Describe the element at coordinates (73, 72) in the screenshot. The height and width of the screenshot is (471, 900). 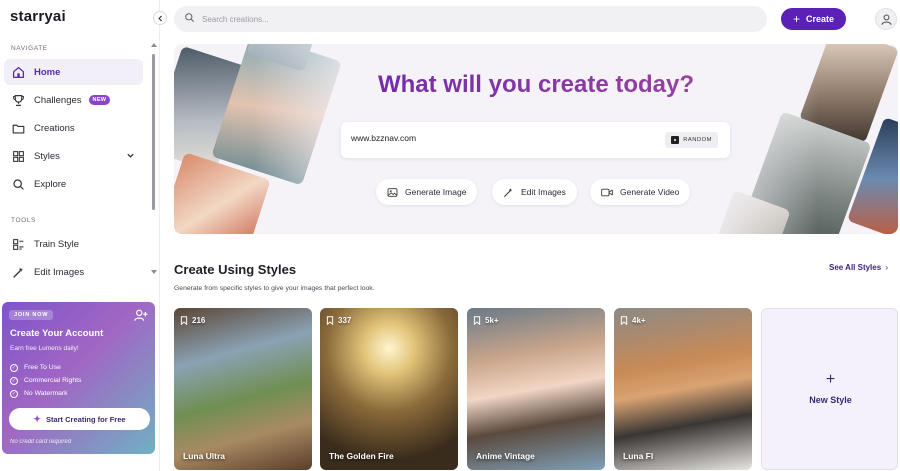
I see `sidebar-item-home: Home` at that location.